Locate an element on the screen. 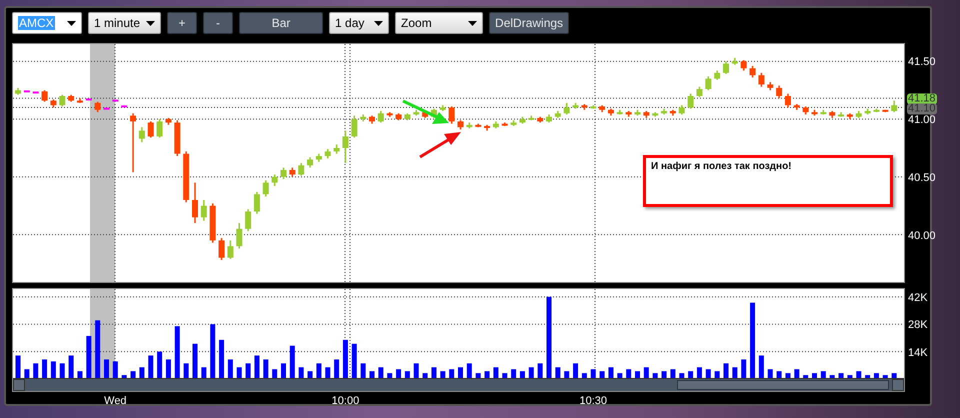 The width and height of the screenshot is (960, 418). volume-axis-label: 42K is located at coordinates (918, 298).